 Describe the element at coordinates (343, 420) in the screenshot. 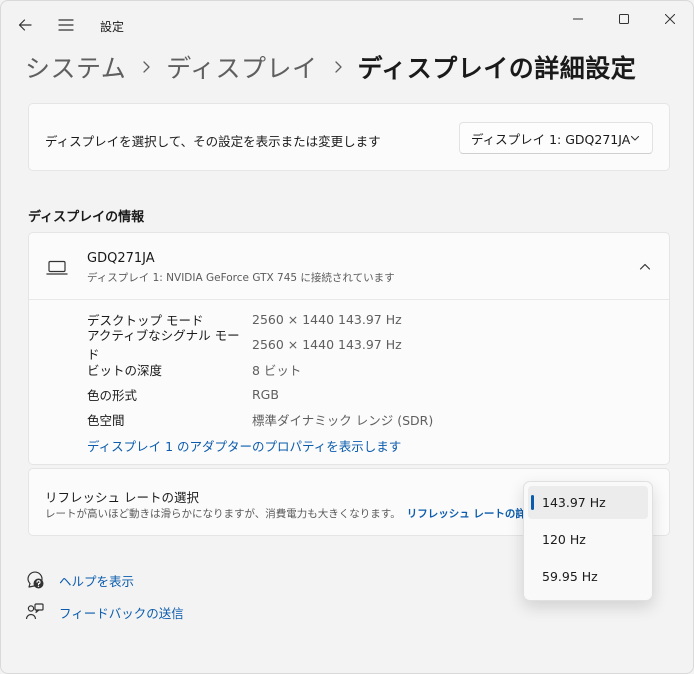

I see `property-value: 標準ダイナミック レンジ (SDR)` at that location.